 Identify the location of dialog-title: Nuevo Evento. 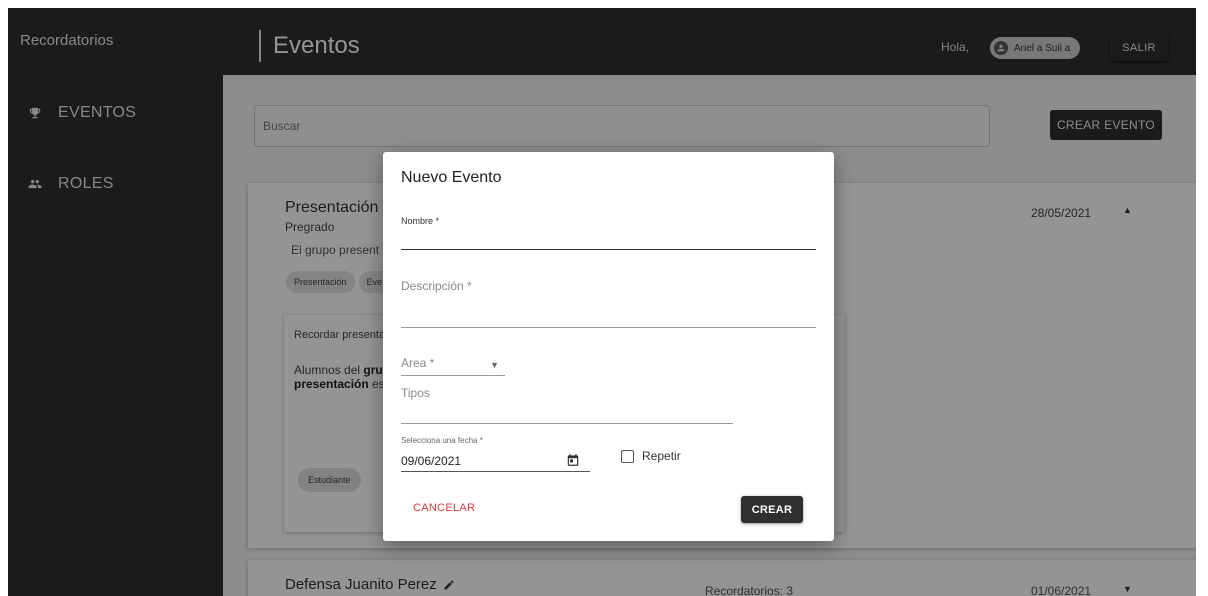
(451, 177).